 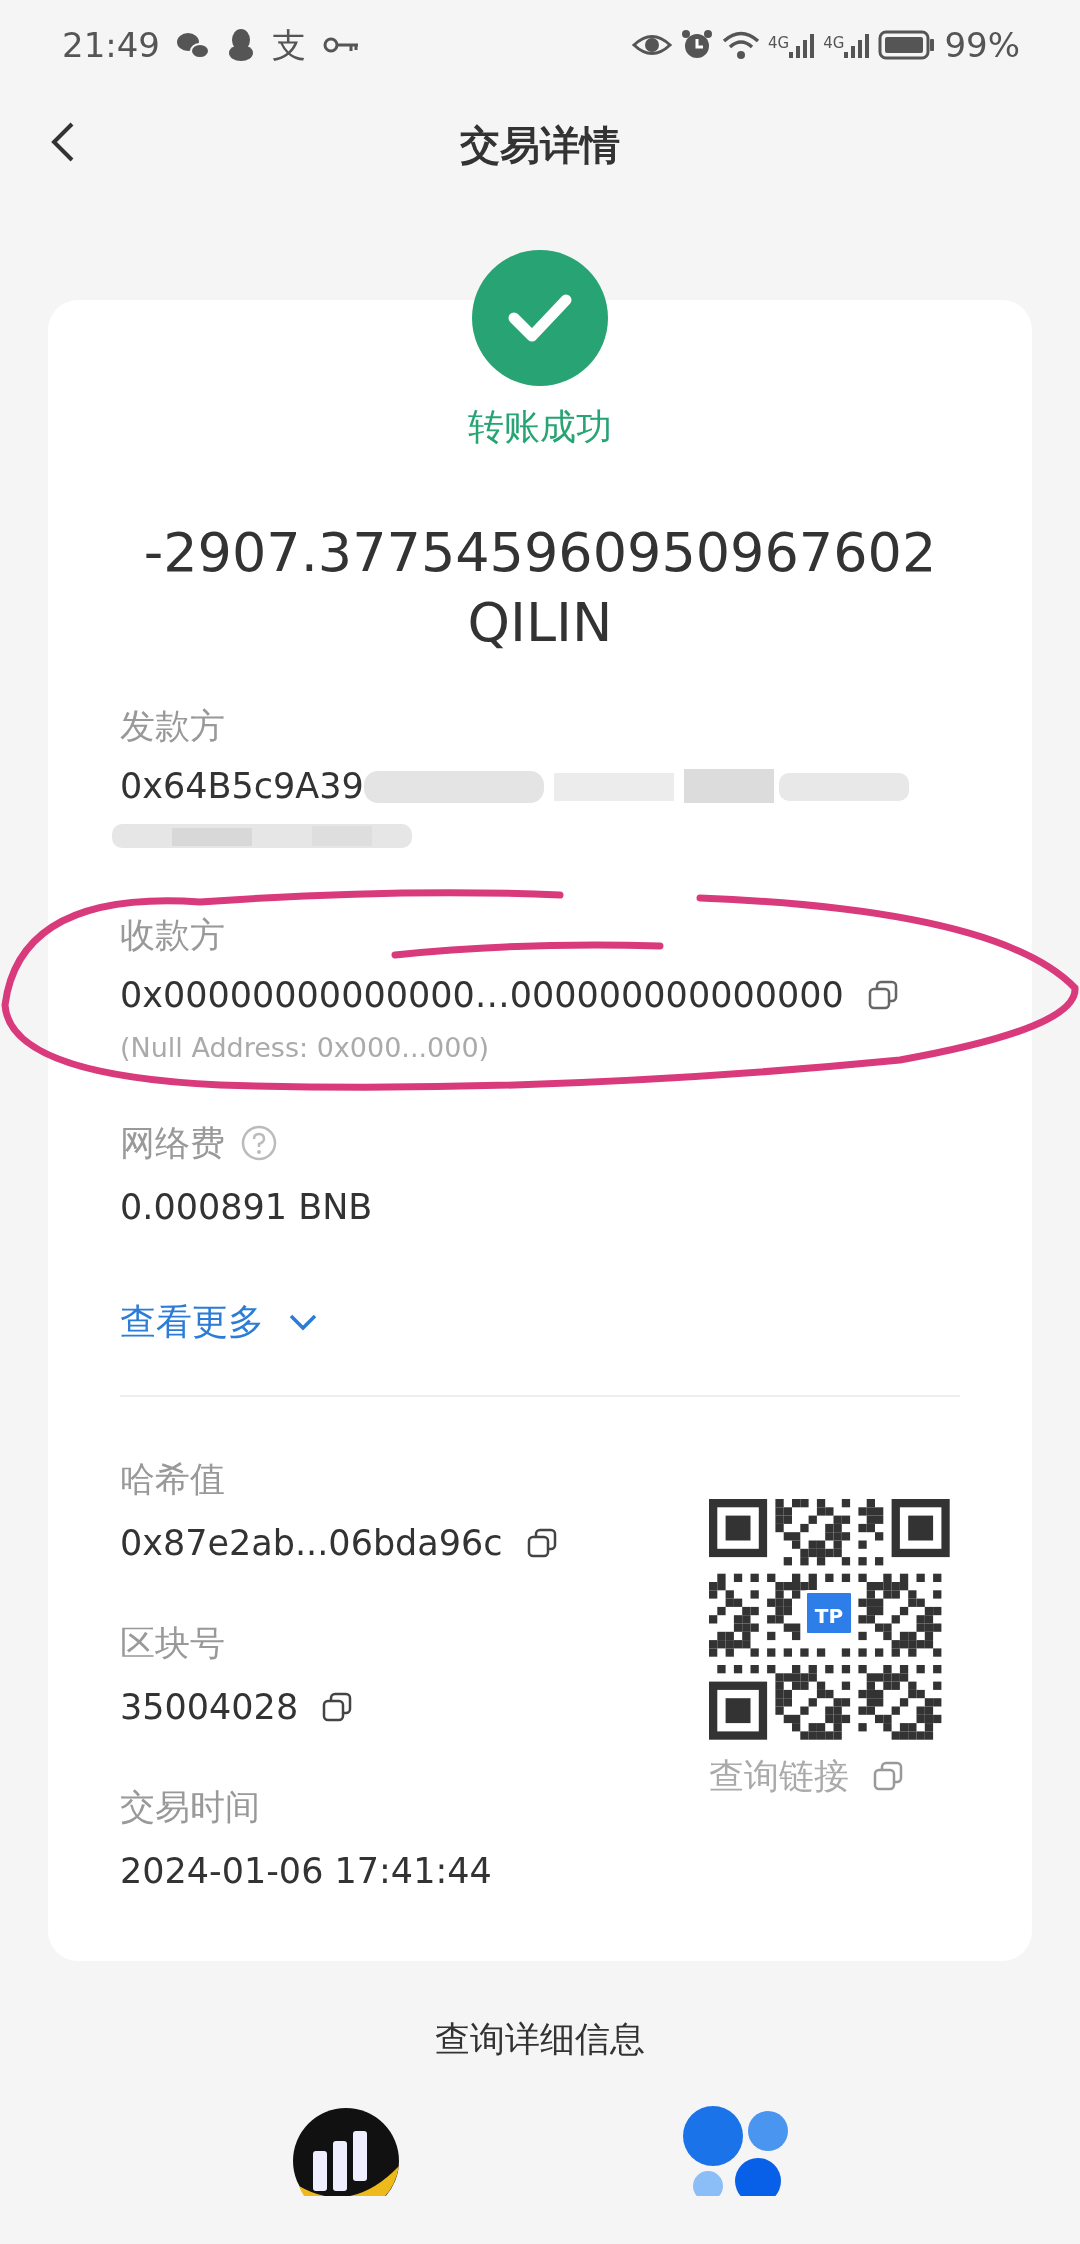 What do you see at coordinates (907, 45) in the screenshot?
I see `battery-icon` at bounding box center [907, 45].